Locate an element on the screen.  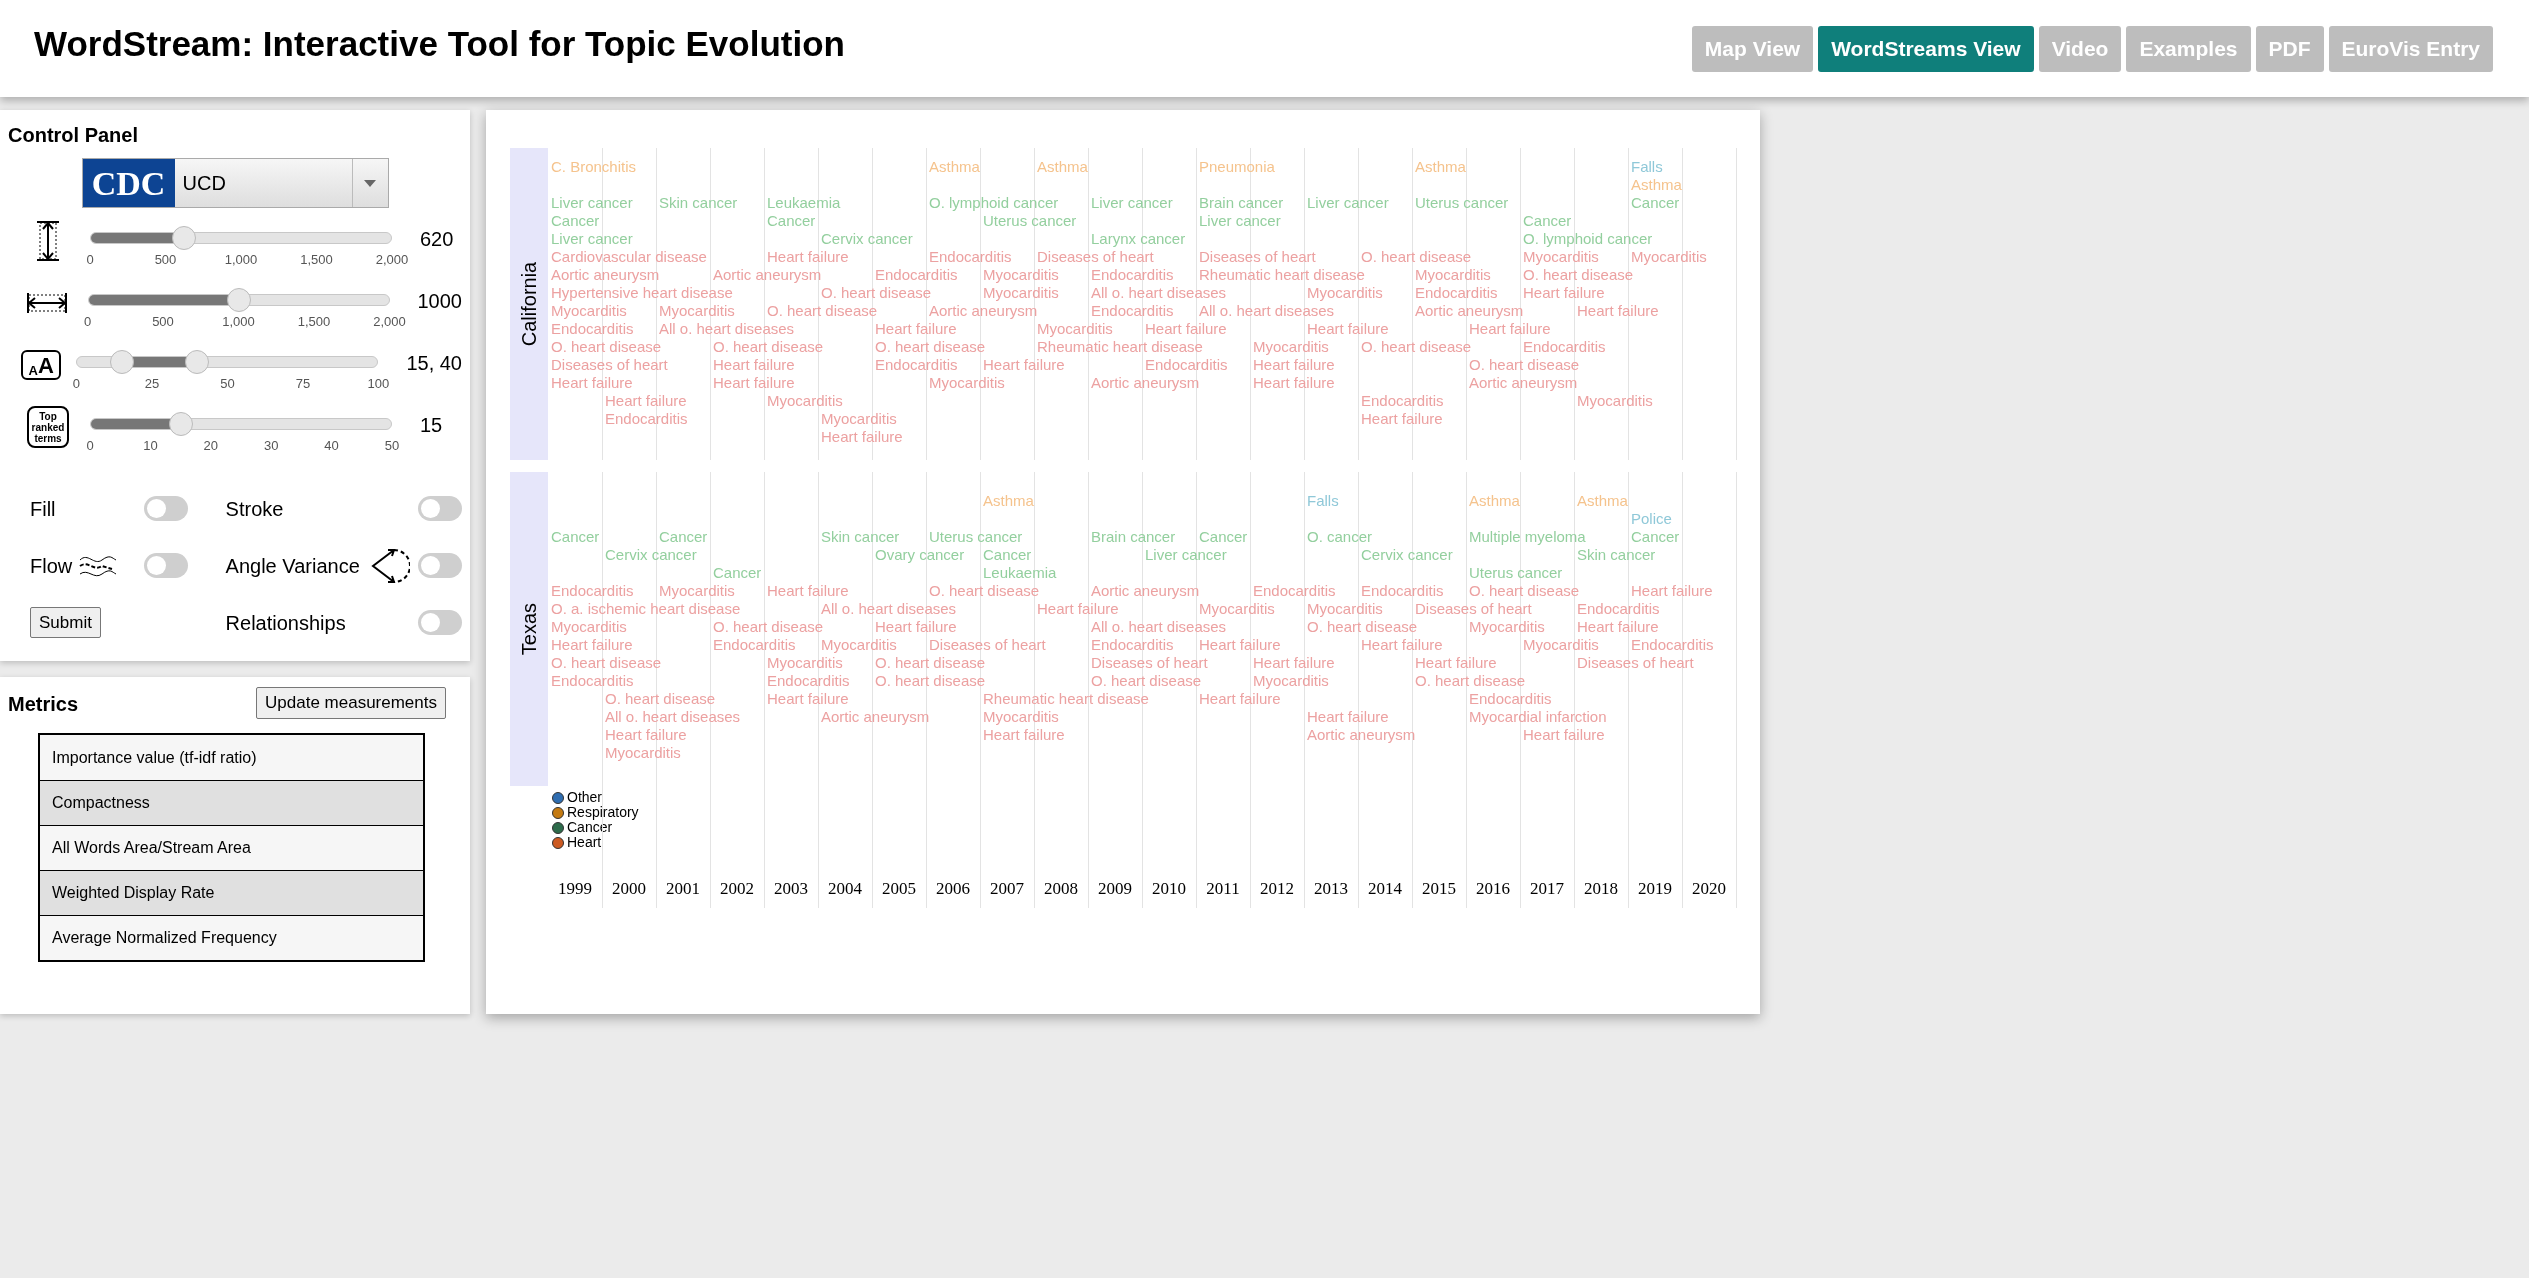
topic-word: Cardiovascular disease is located at coordinates (629, 257).